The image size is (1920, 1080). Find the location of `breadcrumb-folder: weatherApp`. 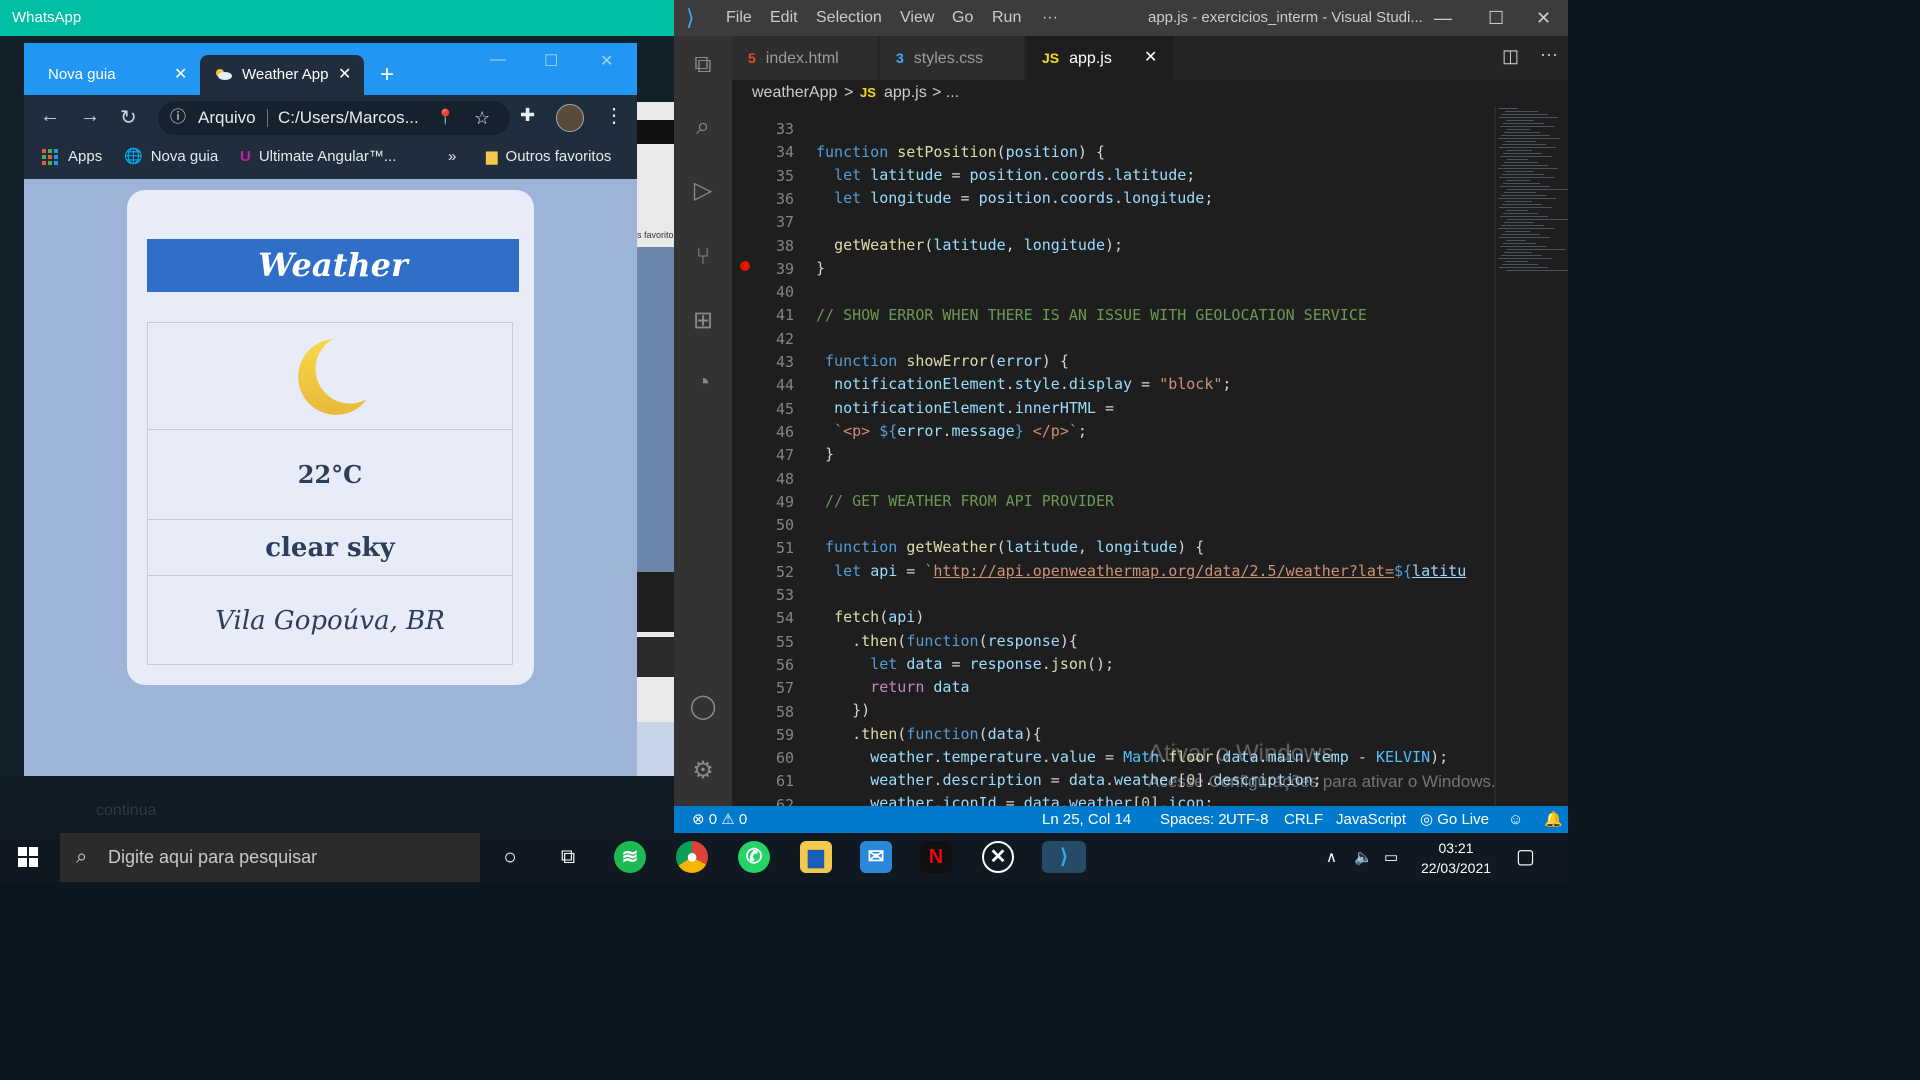

breadcrumb-folder: weatherApp is located at coordinates (794, 93).